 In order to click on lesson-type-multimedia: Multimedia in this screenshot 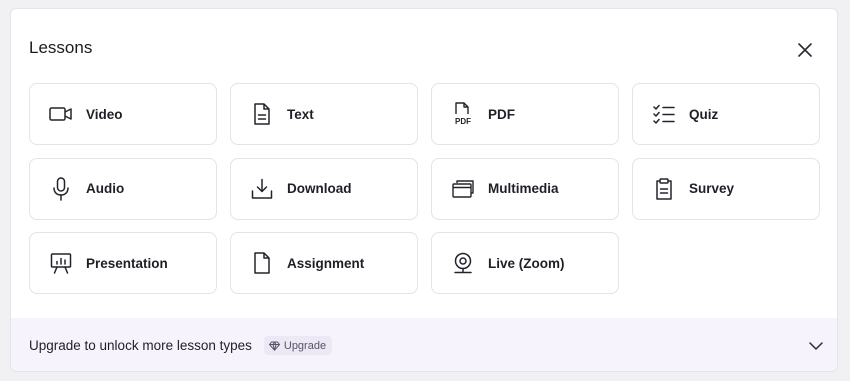, I will do `click(525, 188)`.